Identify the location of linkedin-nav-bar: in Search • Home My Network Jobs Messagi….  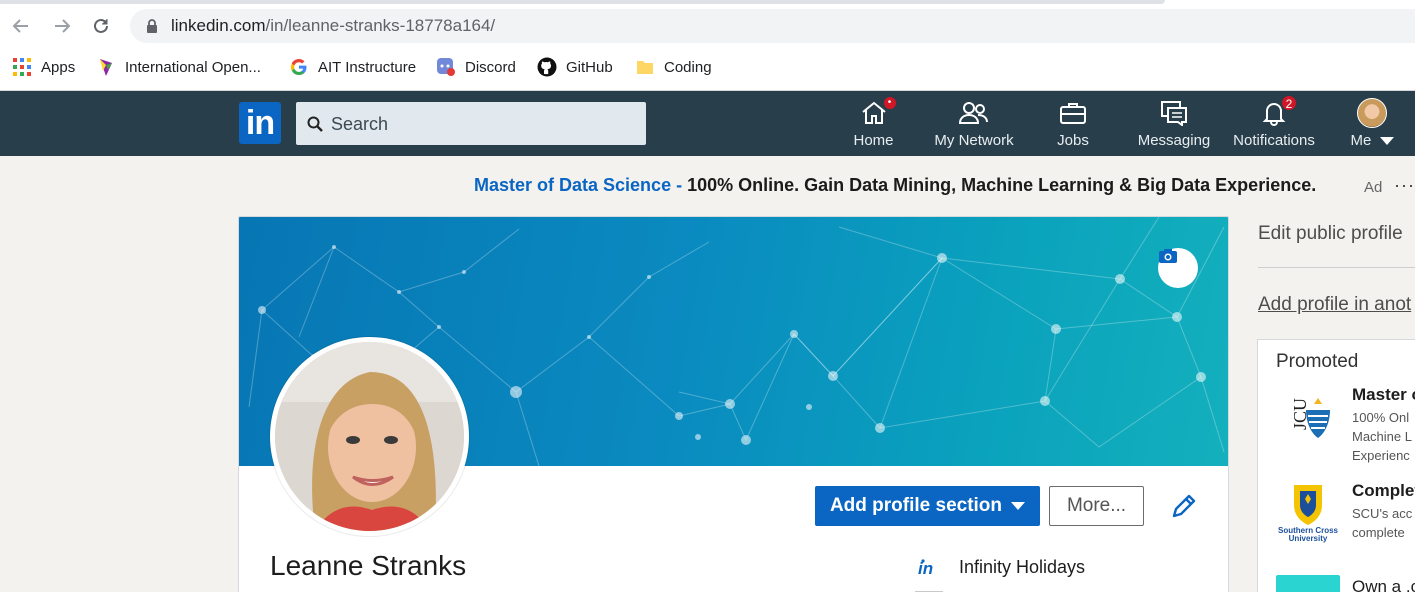
(707, 123).